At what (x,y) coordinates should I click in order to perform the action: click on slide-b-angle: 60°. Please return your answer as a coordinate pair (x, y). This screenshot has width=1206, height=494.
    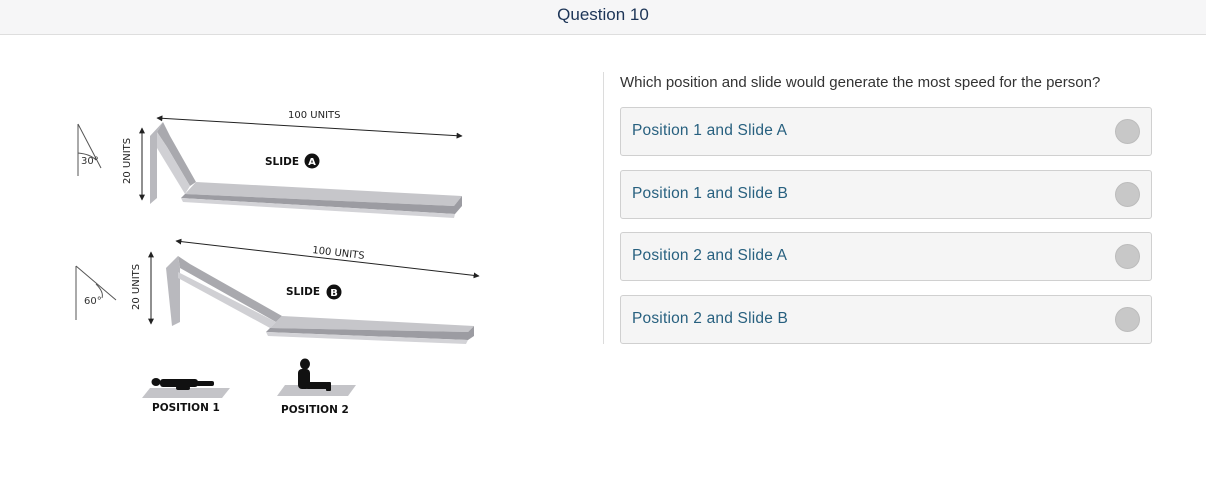
    Looking at the image, I should click on (93, 301).